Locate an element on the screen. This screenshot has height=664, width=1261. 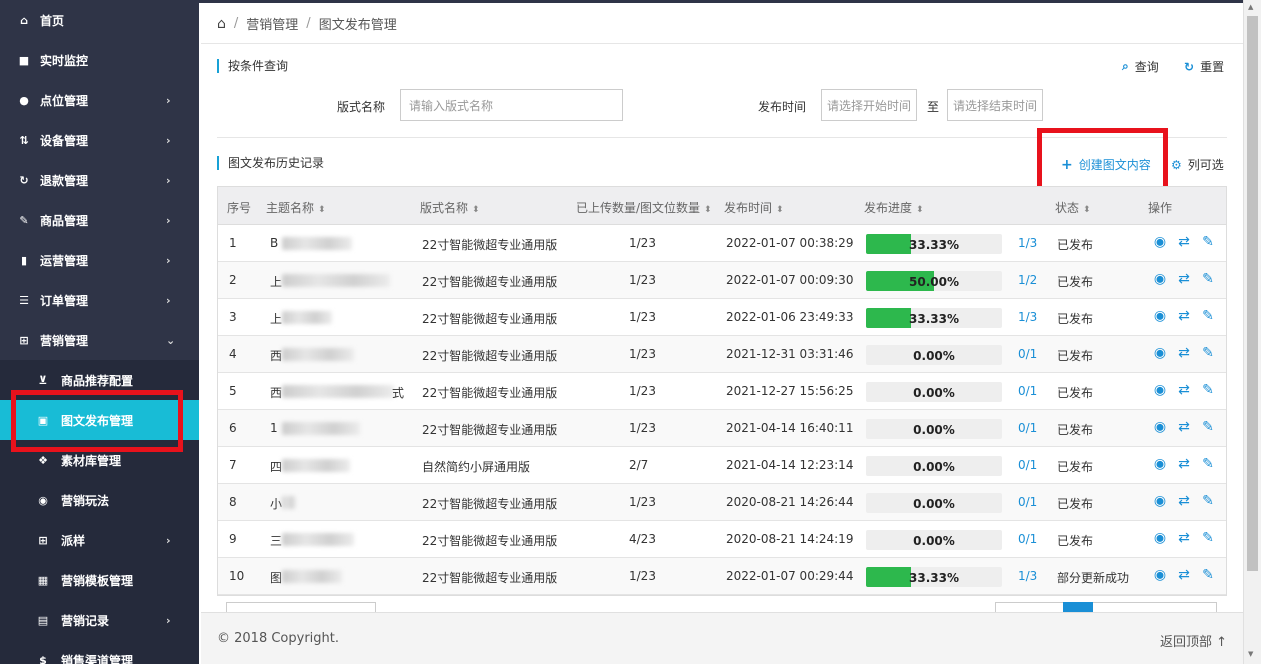
progress-fraction-link: 1/2 is located at coordinates (1027, 280).